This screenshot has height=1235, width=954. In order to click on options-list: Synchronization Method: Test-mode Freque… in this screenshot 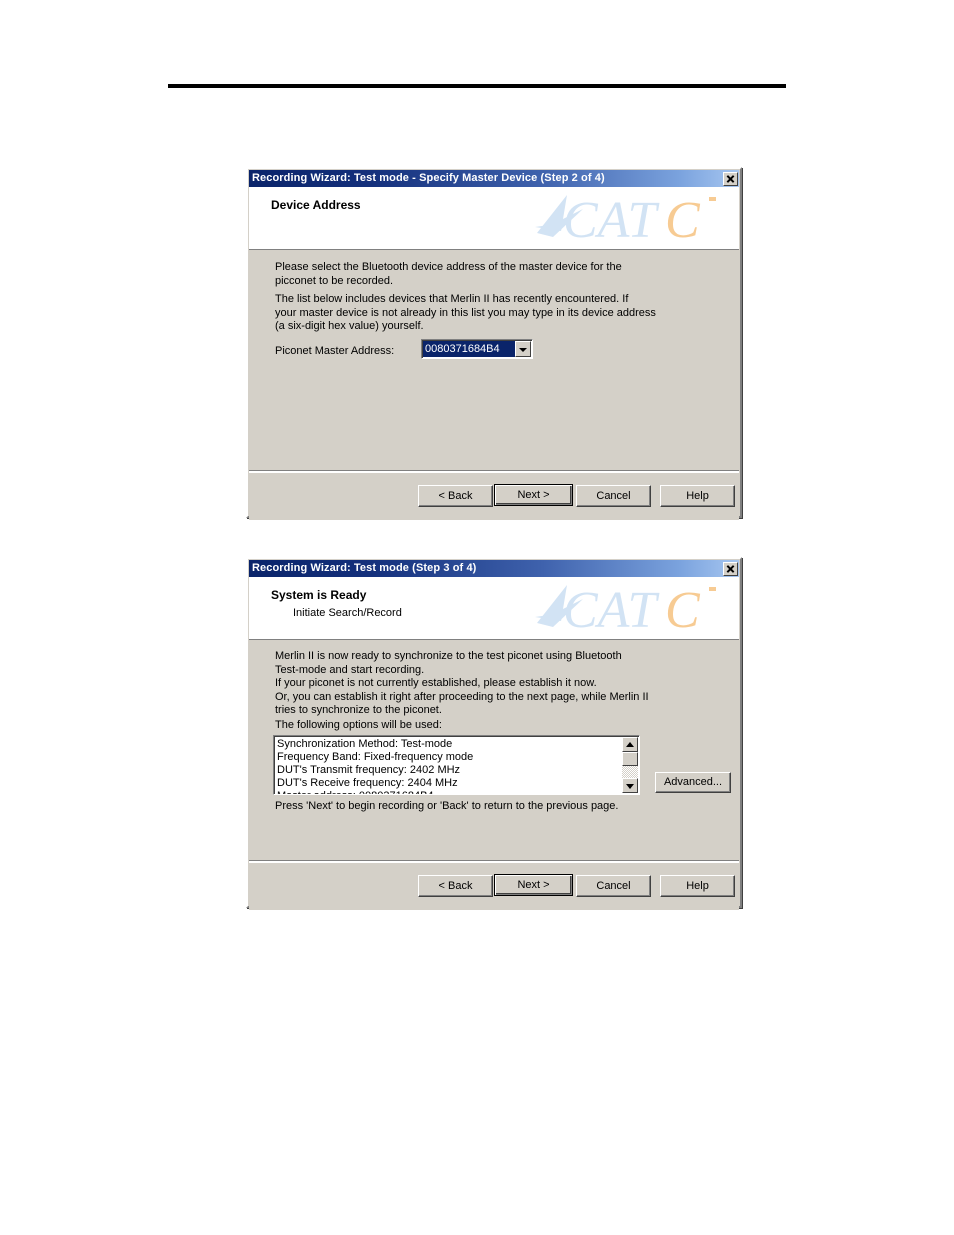, I will do `click(448, 765)`.